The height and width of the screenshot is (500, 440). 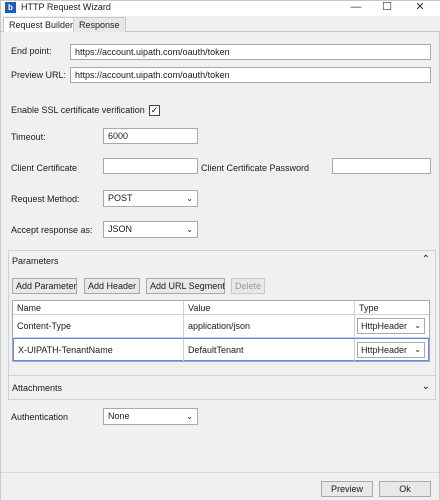 What do you see at coordinates (220, 8) in the screenshot?
I see `title-bar: b HTTP Request Wizard — ☐ ✕` at bounding box center [220, 8].